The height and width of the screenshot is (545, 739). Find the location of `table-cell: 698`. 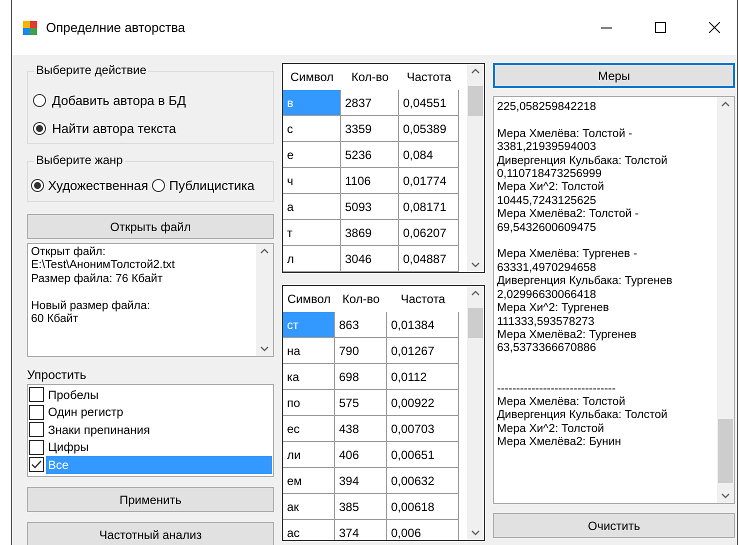

table-cell: 698 is located at coordinates (361, 377).